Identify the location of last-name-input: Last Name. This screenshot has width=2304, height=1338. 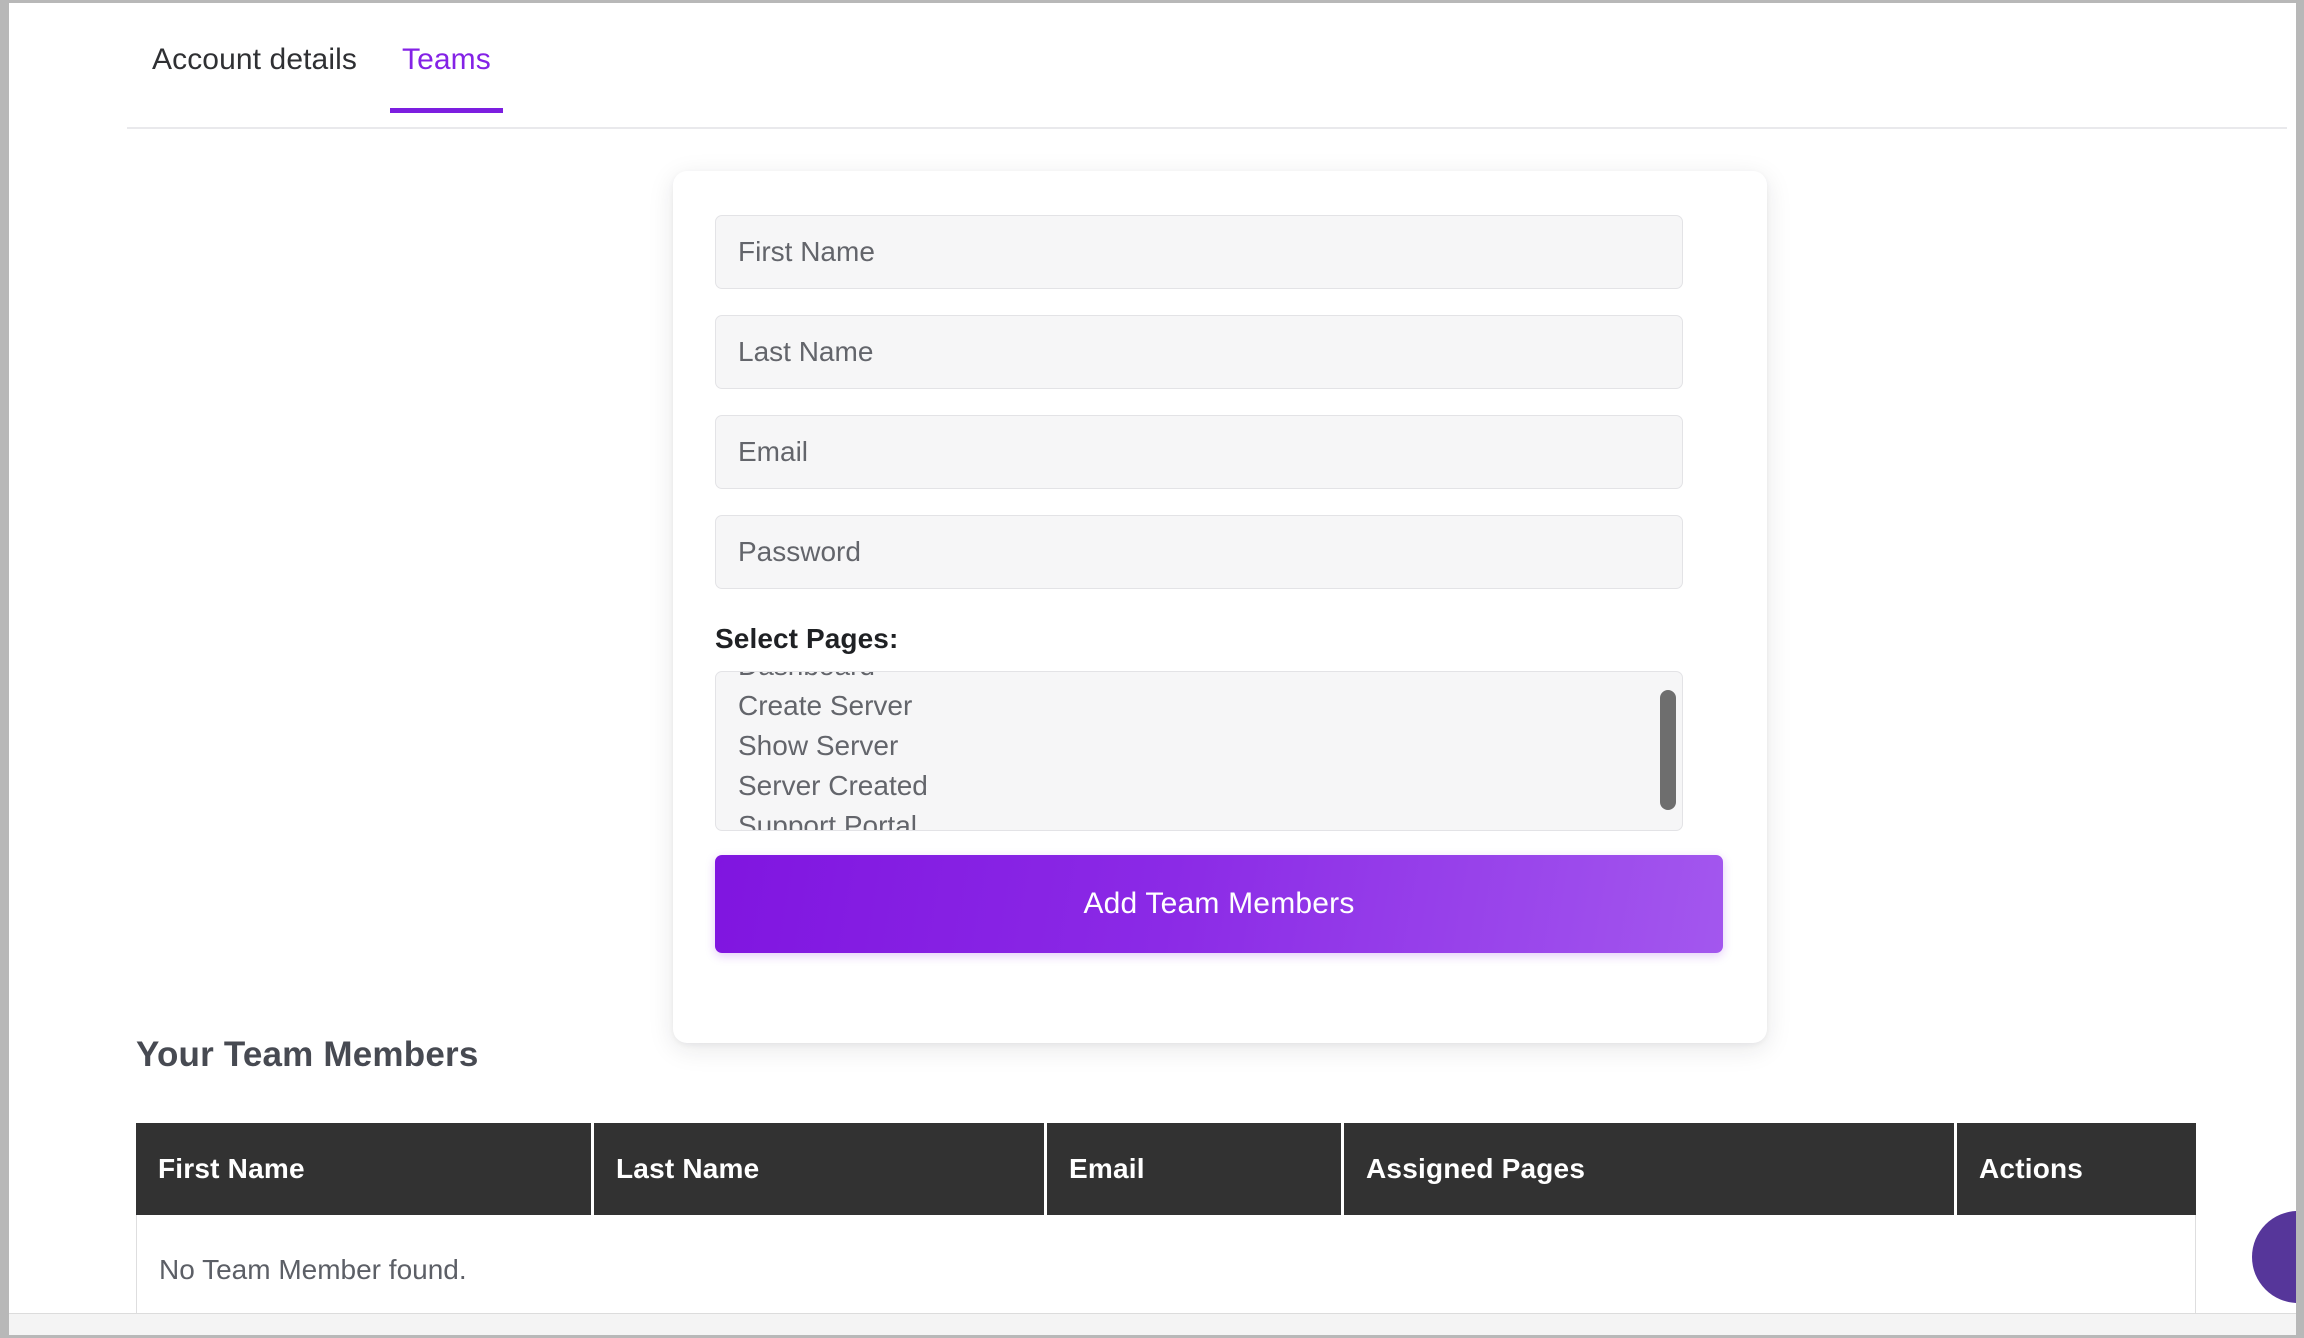
(1199, 352).